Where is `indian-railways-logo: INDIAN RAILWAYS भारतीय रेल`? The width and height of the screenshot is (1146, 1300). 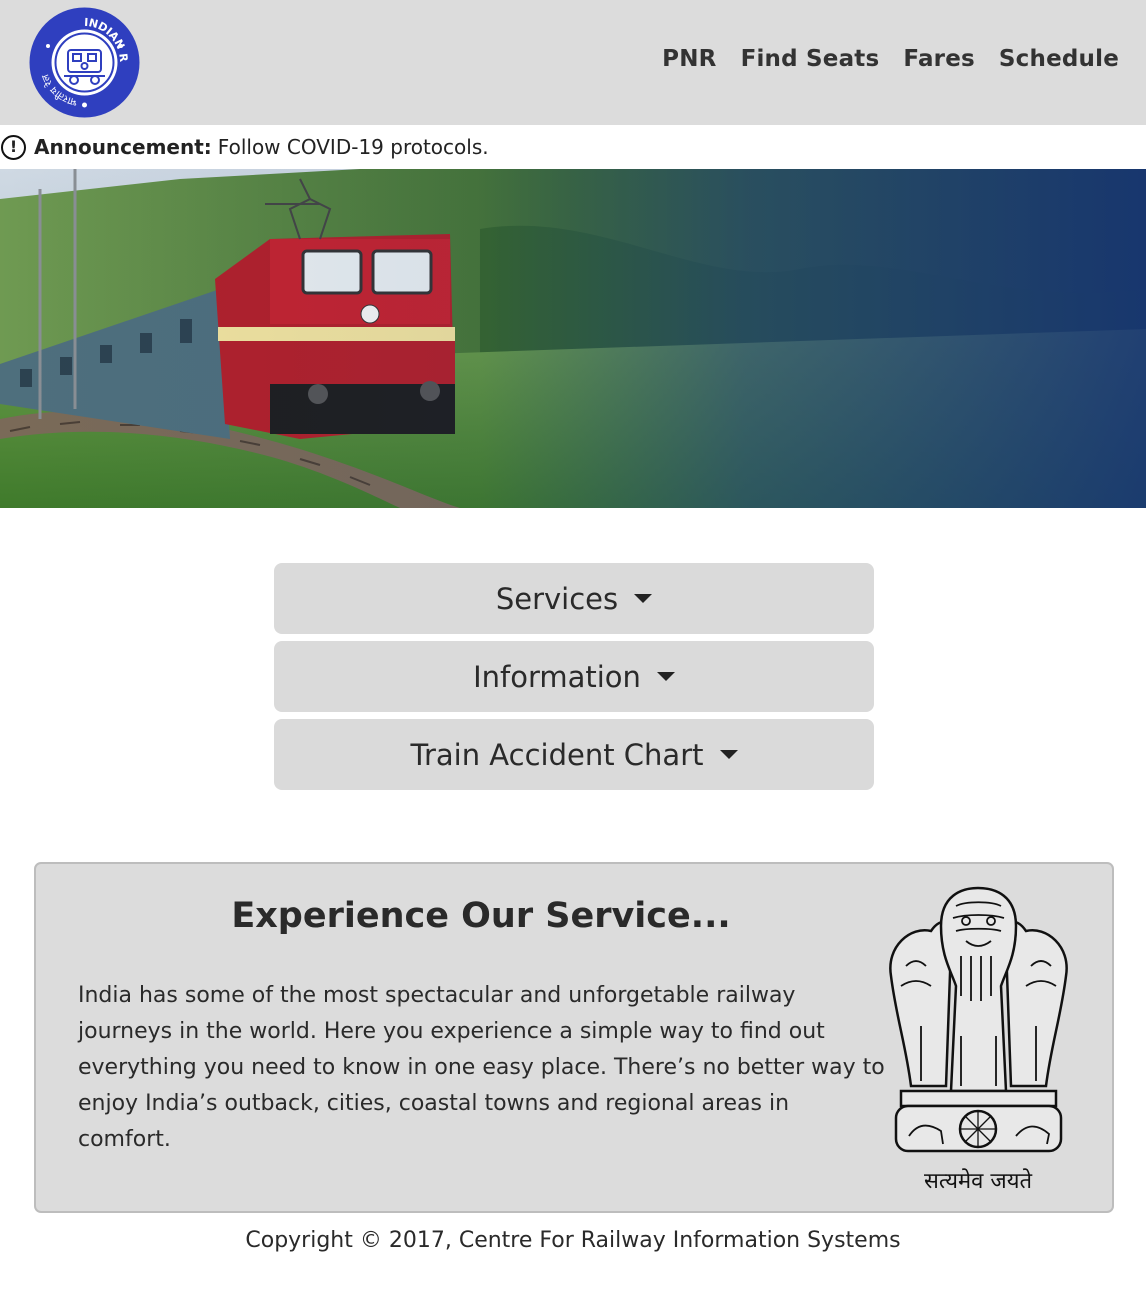
indian-railways-logo: INDIAN RAILWAYS भारतीय रेल is located at coordinates (84, 62).